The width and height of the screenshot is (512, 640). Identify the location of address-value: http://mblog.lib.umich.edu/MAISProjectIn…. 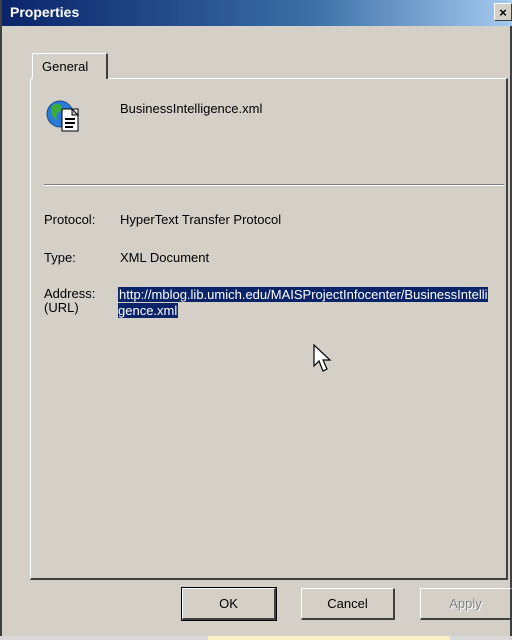
(303, 303).